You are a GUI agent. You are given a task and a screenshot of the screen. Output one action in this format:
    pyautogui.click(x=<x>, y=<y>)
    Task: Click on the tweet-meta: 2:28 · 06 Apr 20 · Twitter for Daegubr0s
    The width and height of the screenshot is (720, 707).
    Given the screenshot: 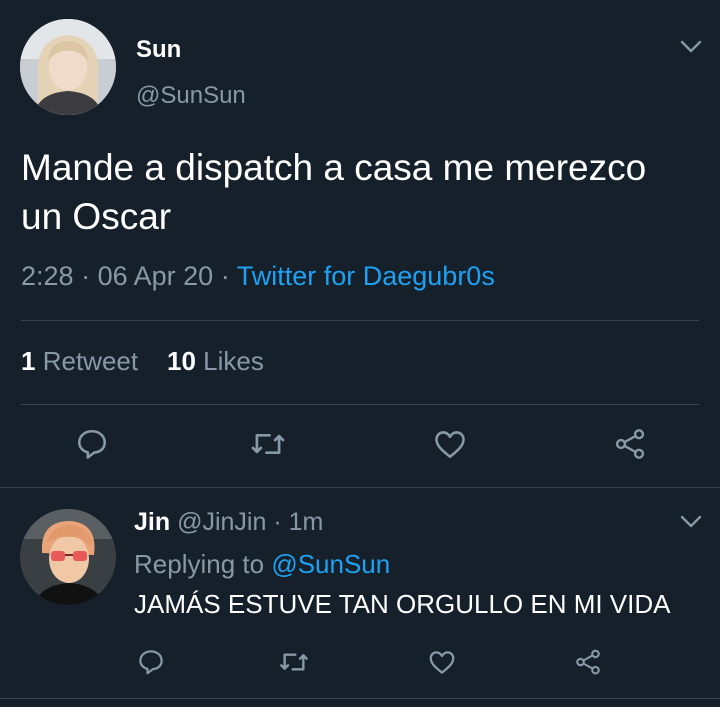 What is the action you would take?
    pyautogui.click(x=258, y=276)
    